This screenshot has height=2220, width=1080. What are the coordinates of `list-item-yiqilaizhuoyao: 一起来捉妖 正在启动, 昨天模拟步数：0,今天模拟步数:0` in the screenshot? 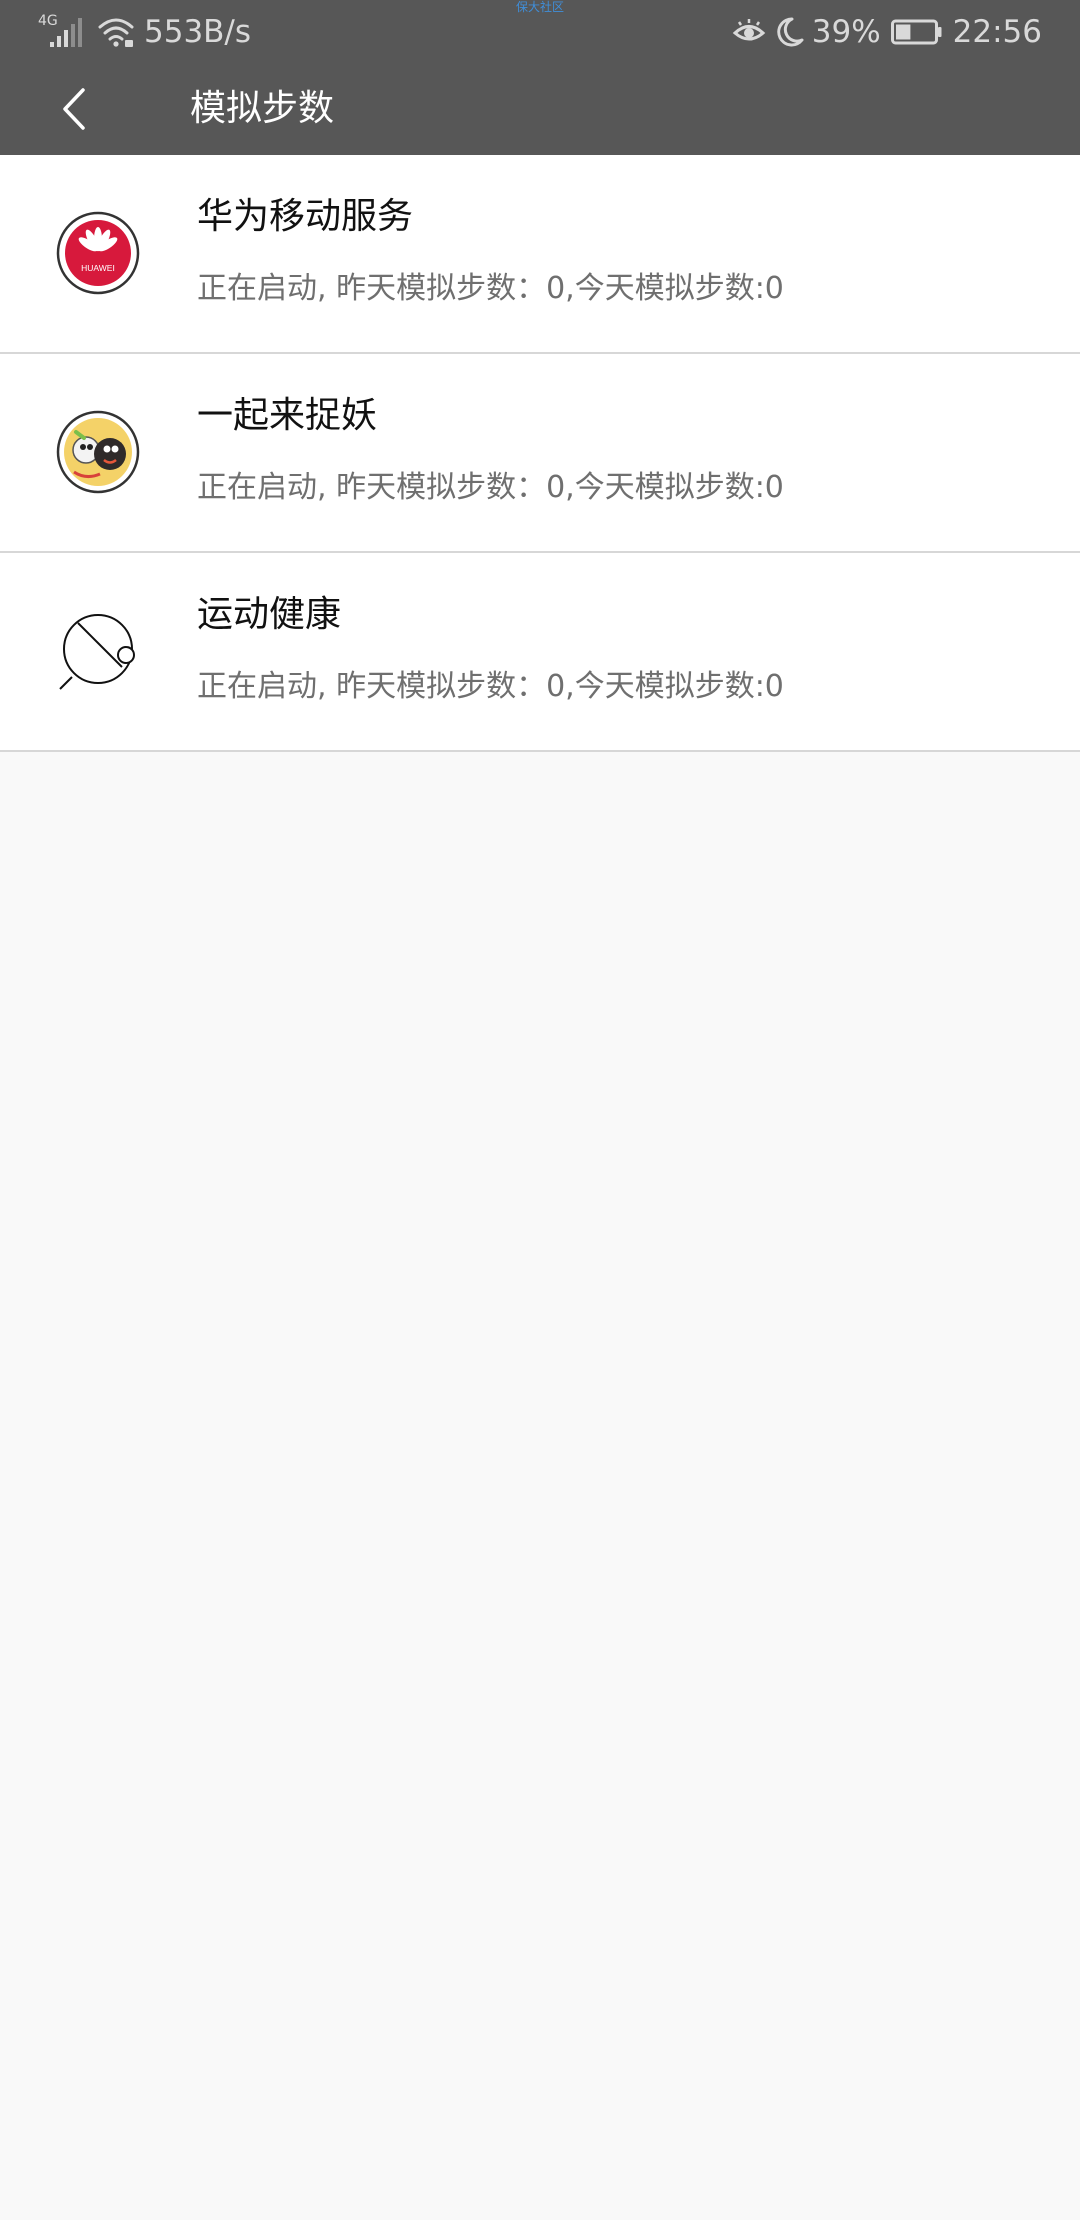 It's located at (540, 453).